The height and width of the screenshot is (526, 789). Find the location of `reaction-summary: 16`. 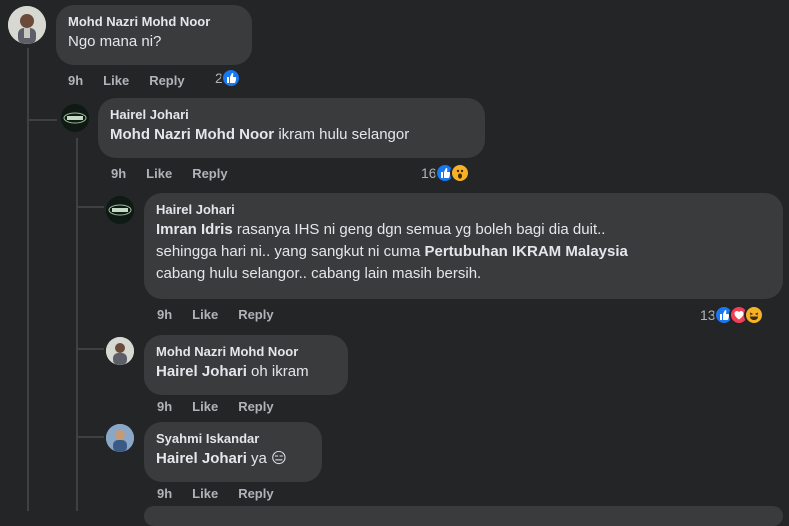

reaction-summary: 16 is located at coordinates (445, 173).